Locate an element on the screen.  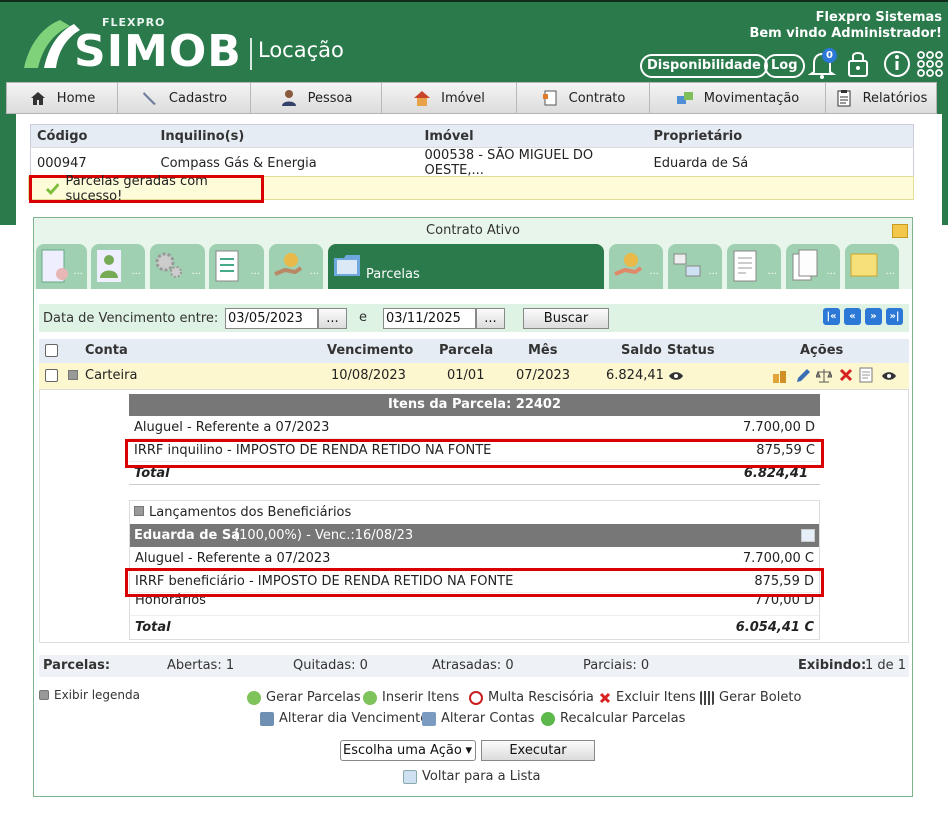
action-gerar-parcelas: Gerar Parcelas is located at coordinates (304, 697).